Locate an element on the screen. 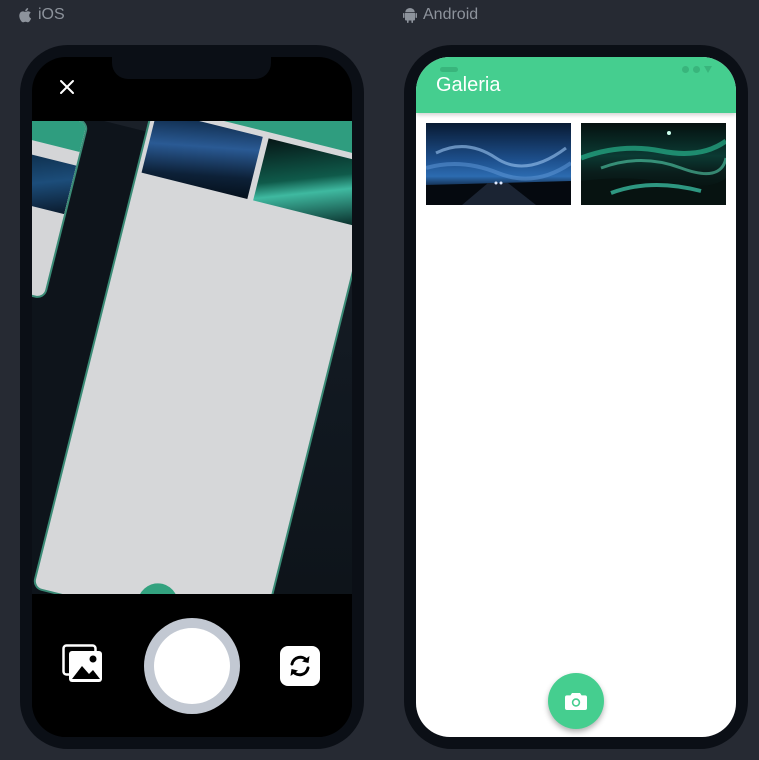 The image size is (759, 760). camera-switch-icon is located at coordinates (300, 666).